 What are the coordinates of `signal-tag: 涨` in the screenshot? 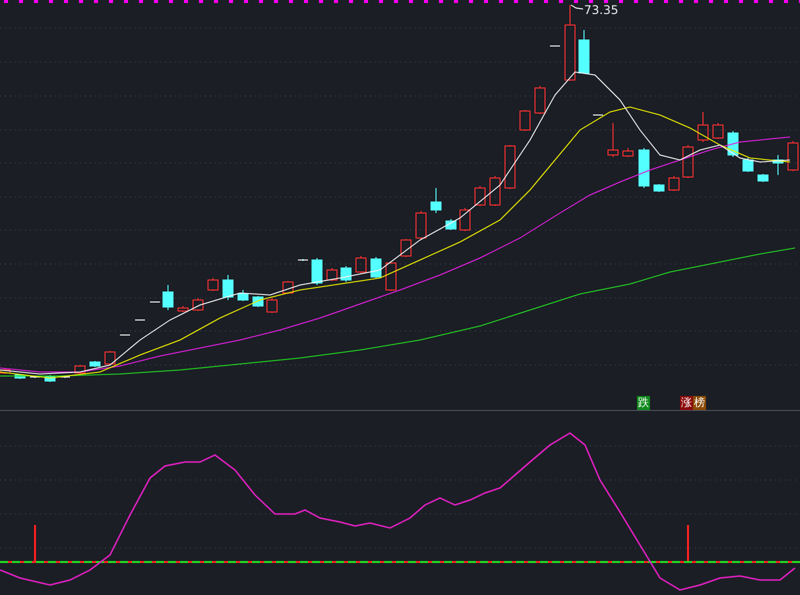 It's located at (686, 403).